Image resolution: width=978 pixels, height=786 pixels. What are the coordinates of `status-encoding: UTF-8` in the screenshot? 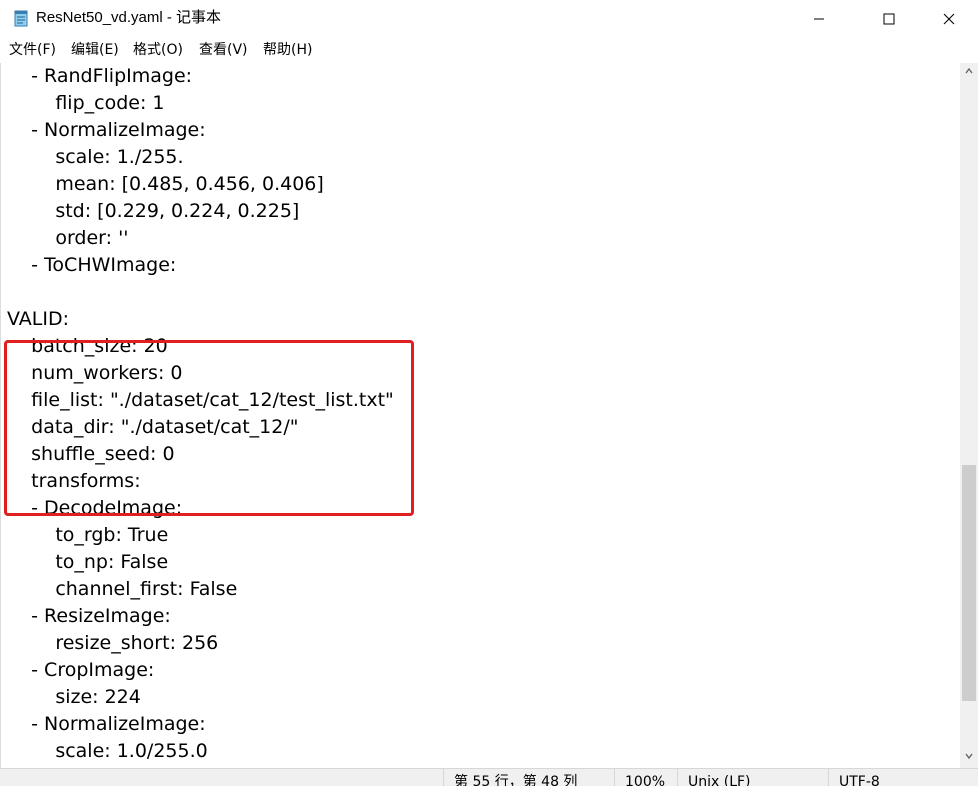 It's located at (898, 777).